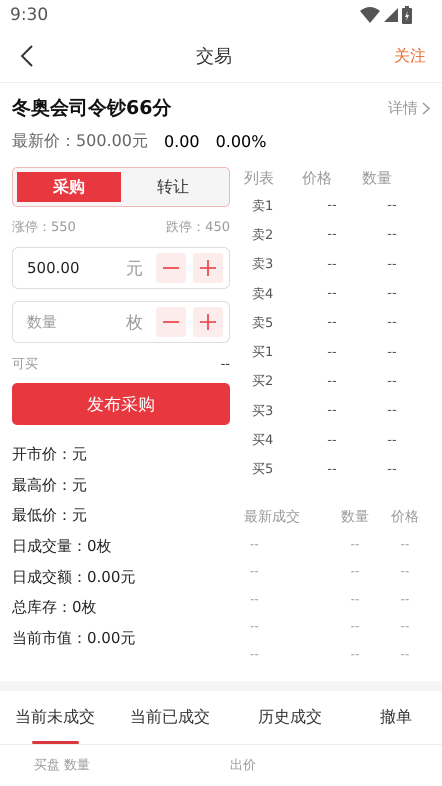 The width and height of the screenshot is (442, 786). What do you see at coordinates (173, 187) in the screenshot?
I see `mode-tab: 转让` at bounding box center [173, 187].